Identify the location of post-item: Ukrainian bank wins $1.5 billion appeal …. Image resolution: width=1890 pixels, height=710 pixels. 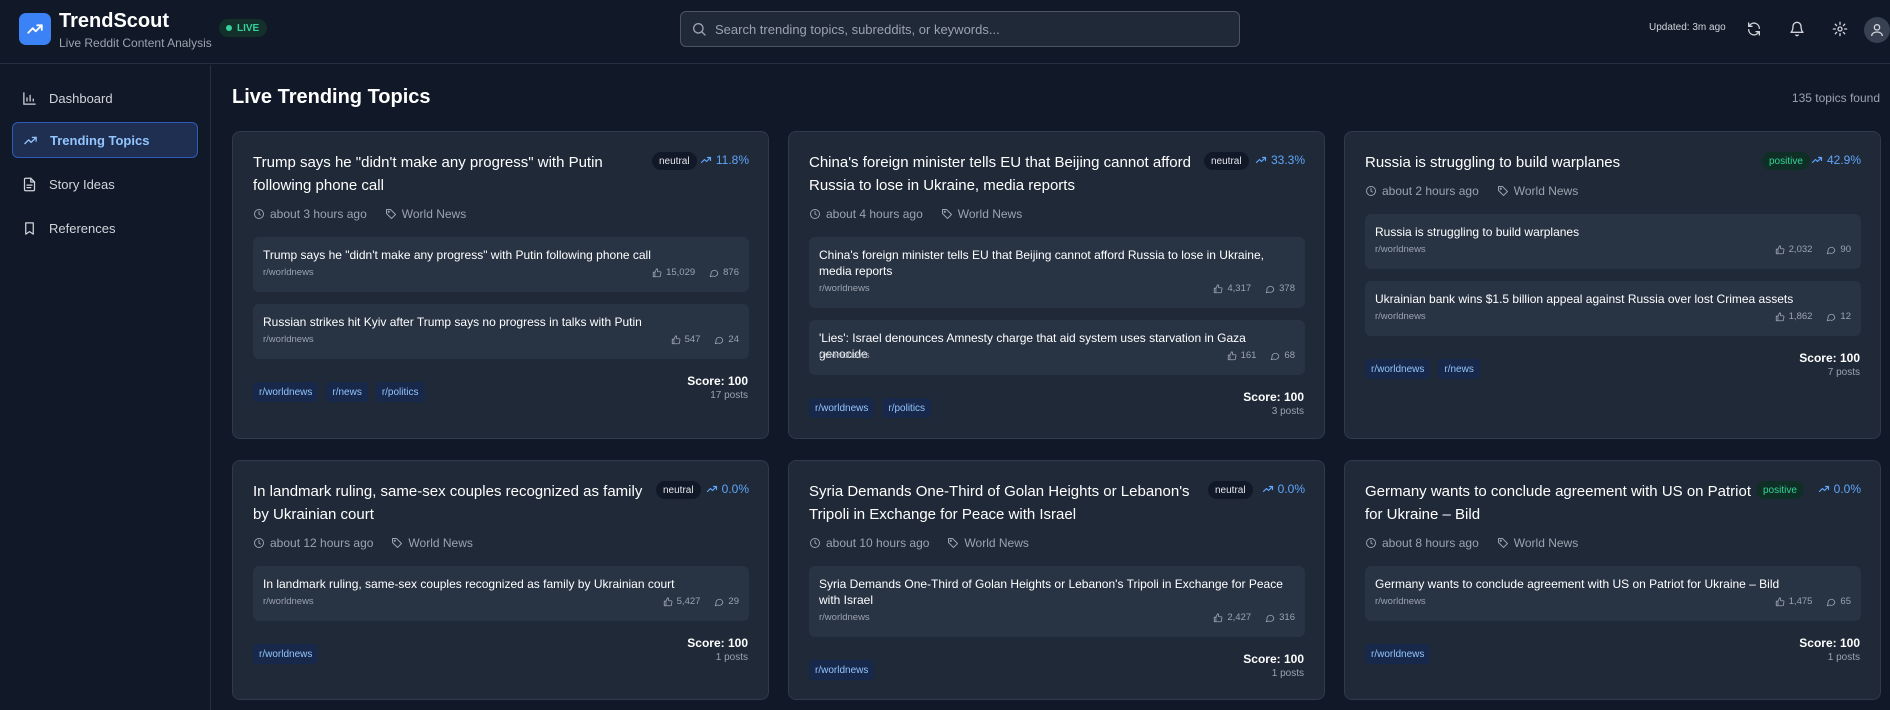
(1613, 308).